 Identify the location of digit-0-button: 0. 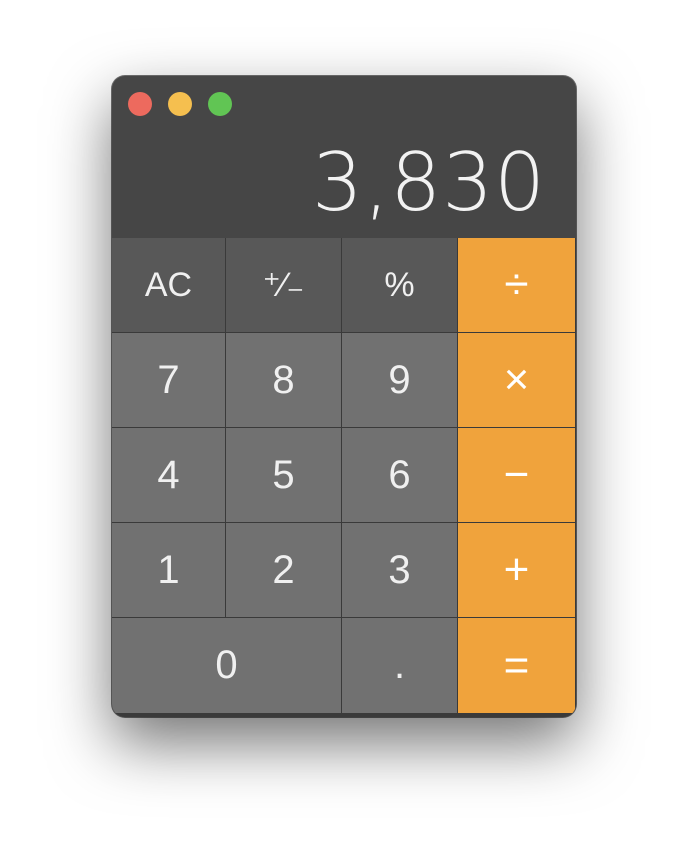
(226, 665).